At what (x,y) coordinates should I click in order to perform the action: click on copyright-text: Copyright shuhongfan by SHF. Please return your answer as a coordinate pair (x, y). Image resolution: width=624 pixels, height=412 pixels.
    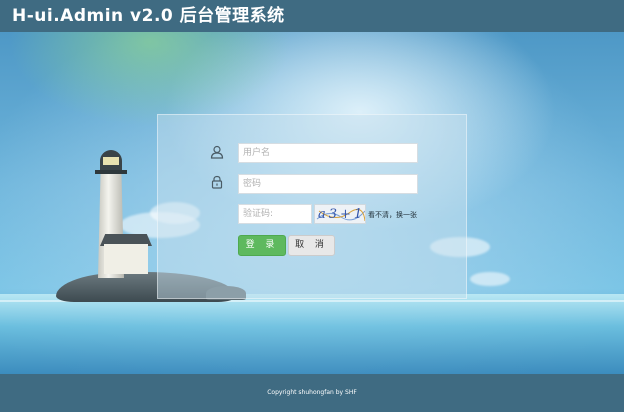
    Looking at the image, I should click on (312, 392).